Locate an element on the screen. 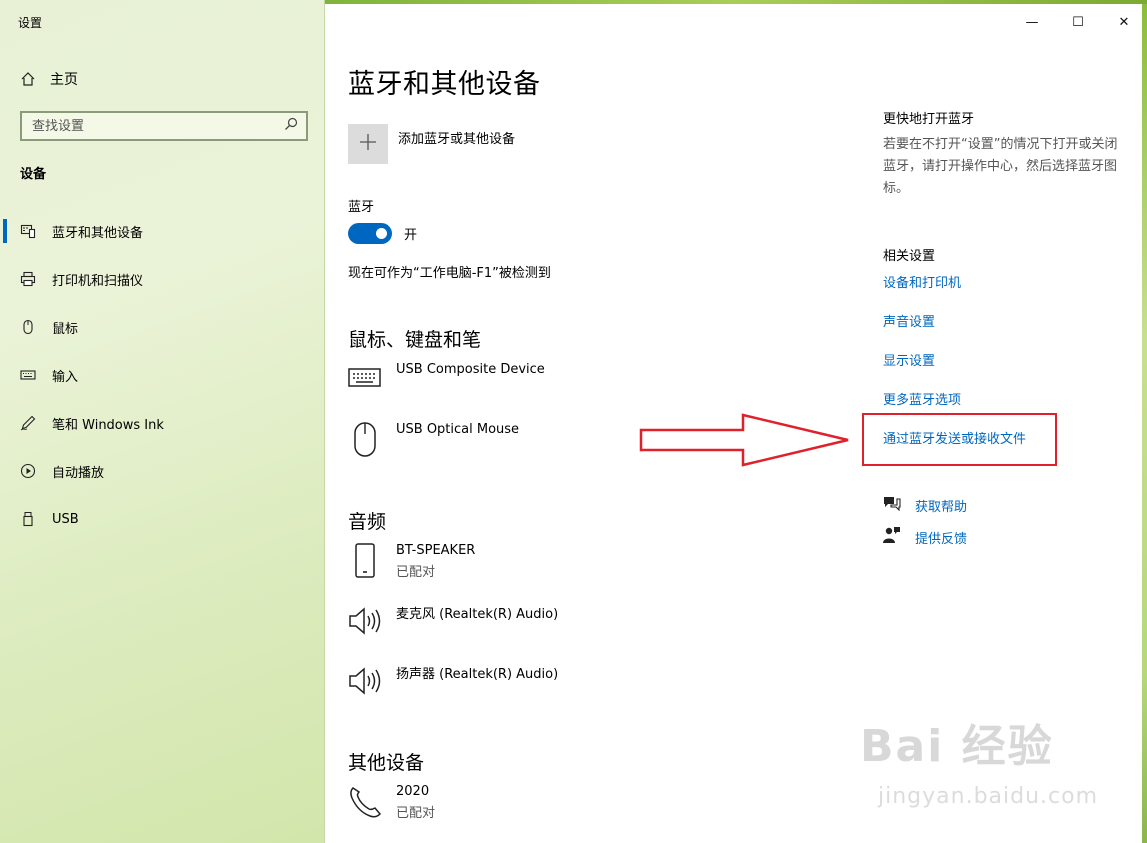 The height and width of the screenshot is (843, 1147). device-name: 2020 is located at coordinates (413, 791).